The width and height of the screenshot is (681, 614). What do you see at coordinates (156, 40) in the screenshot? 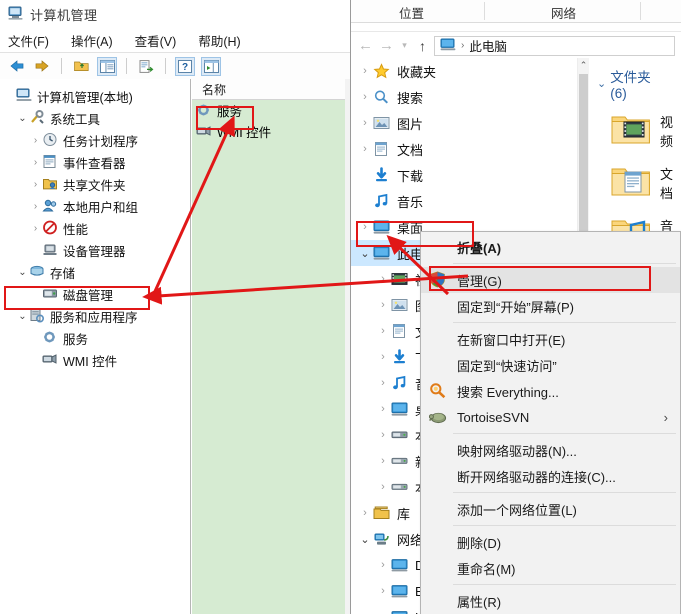
I see `menu-view: 查看(V)` at bounding box center [156, 40].